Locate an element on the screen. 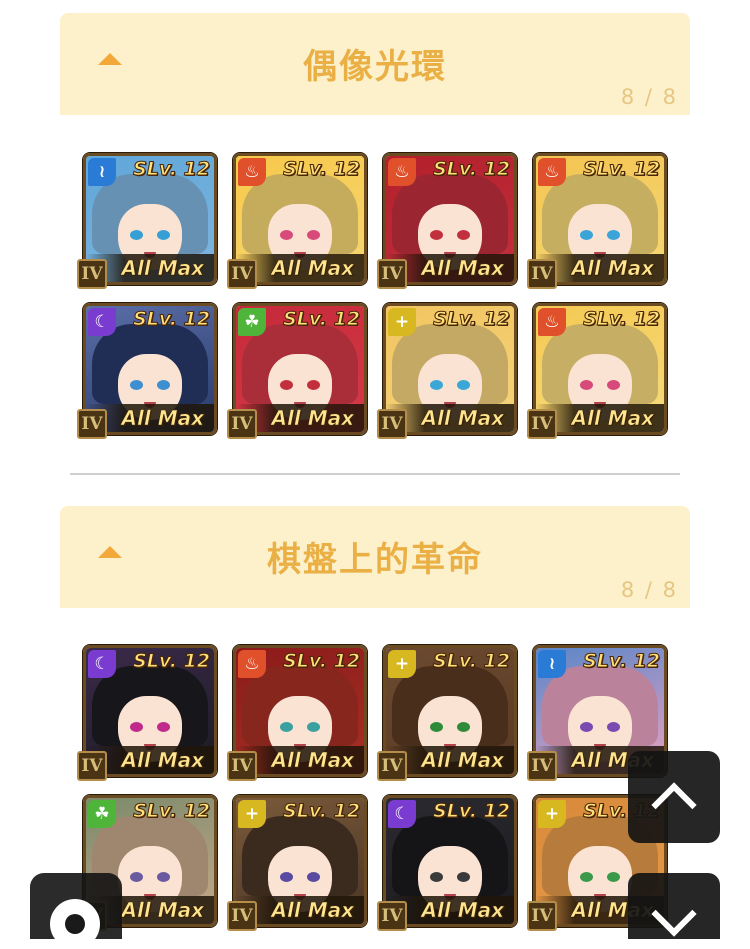 The width and height of the screenshot is (750, 949). section-count: 8 / 8 is located at coordinates (649, 97).